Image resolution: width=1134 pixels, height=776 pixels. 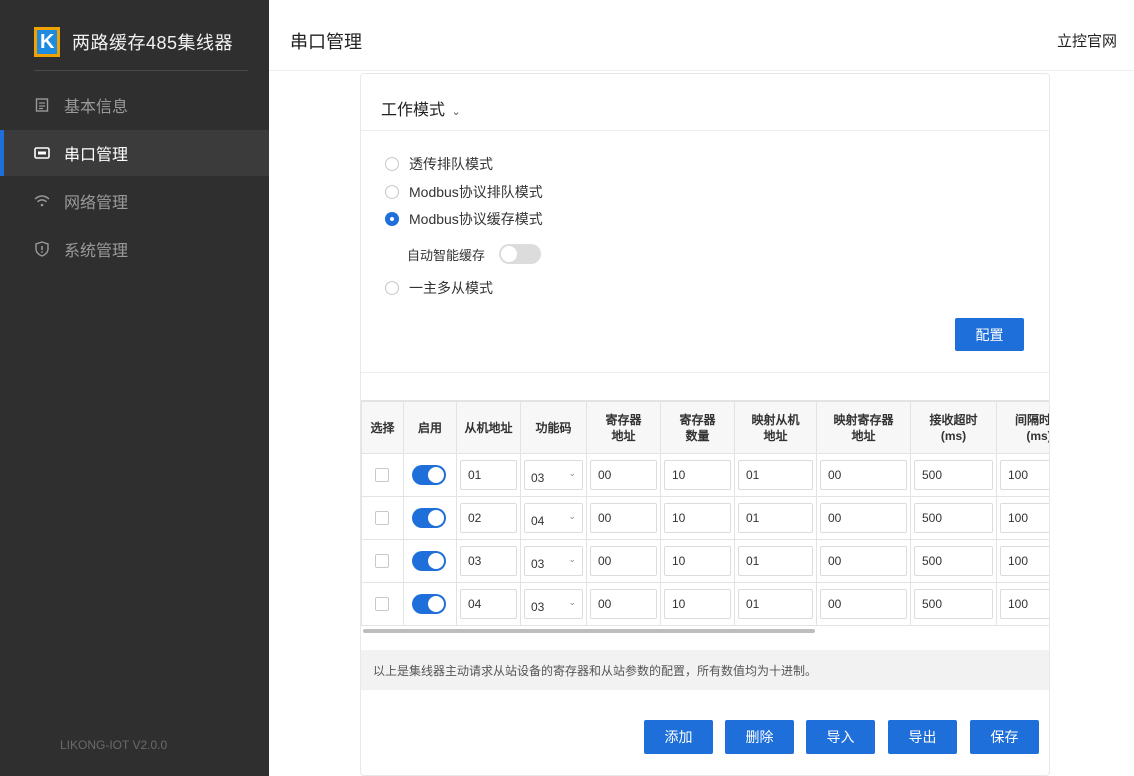 I want to click on shield-icon, so click(x=42, y=249).